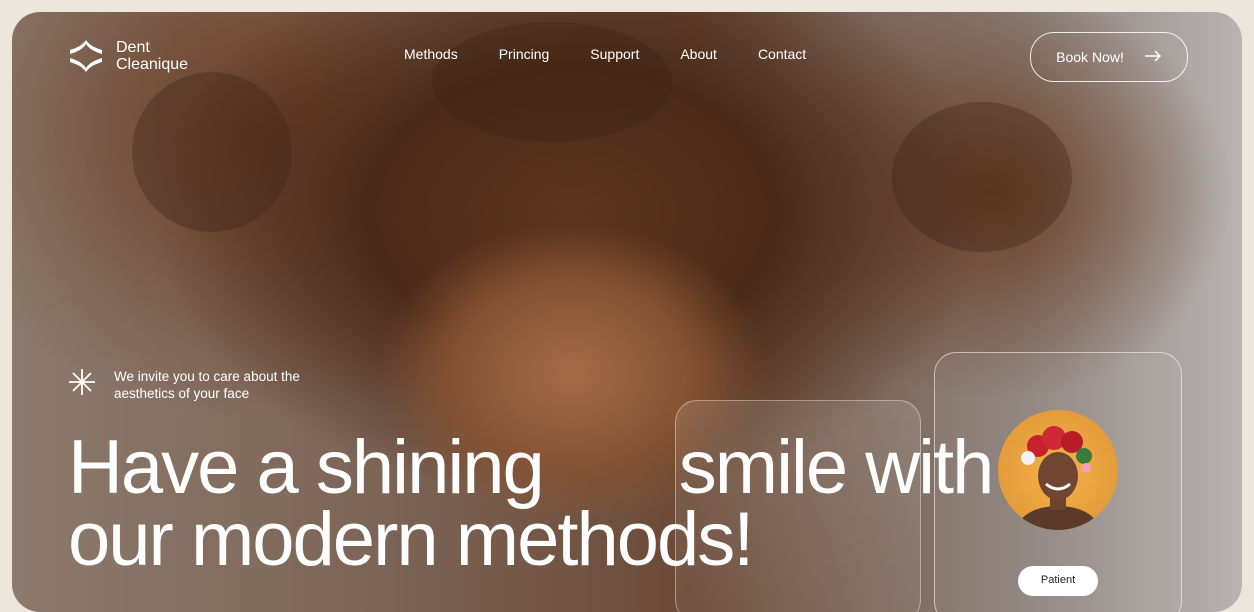 Image resolution: width=1254 pixels, height=612 pixels. I want to click on nav-link-pricing: Princing, so click(524, 54).